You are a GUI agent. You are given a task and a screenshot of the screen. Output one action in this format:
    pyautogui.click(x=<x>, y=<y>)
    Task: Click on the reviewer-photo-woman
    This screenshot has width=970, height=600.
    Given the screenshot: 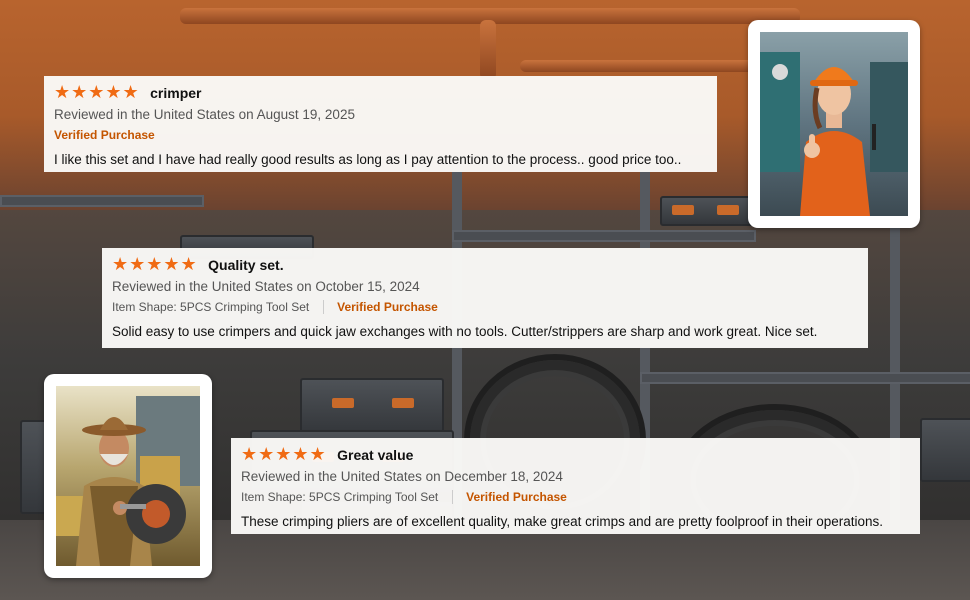 What is the action you would take?
    pyautogui.click(x=834, y=124)
    